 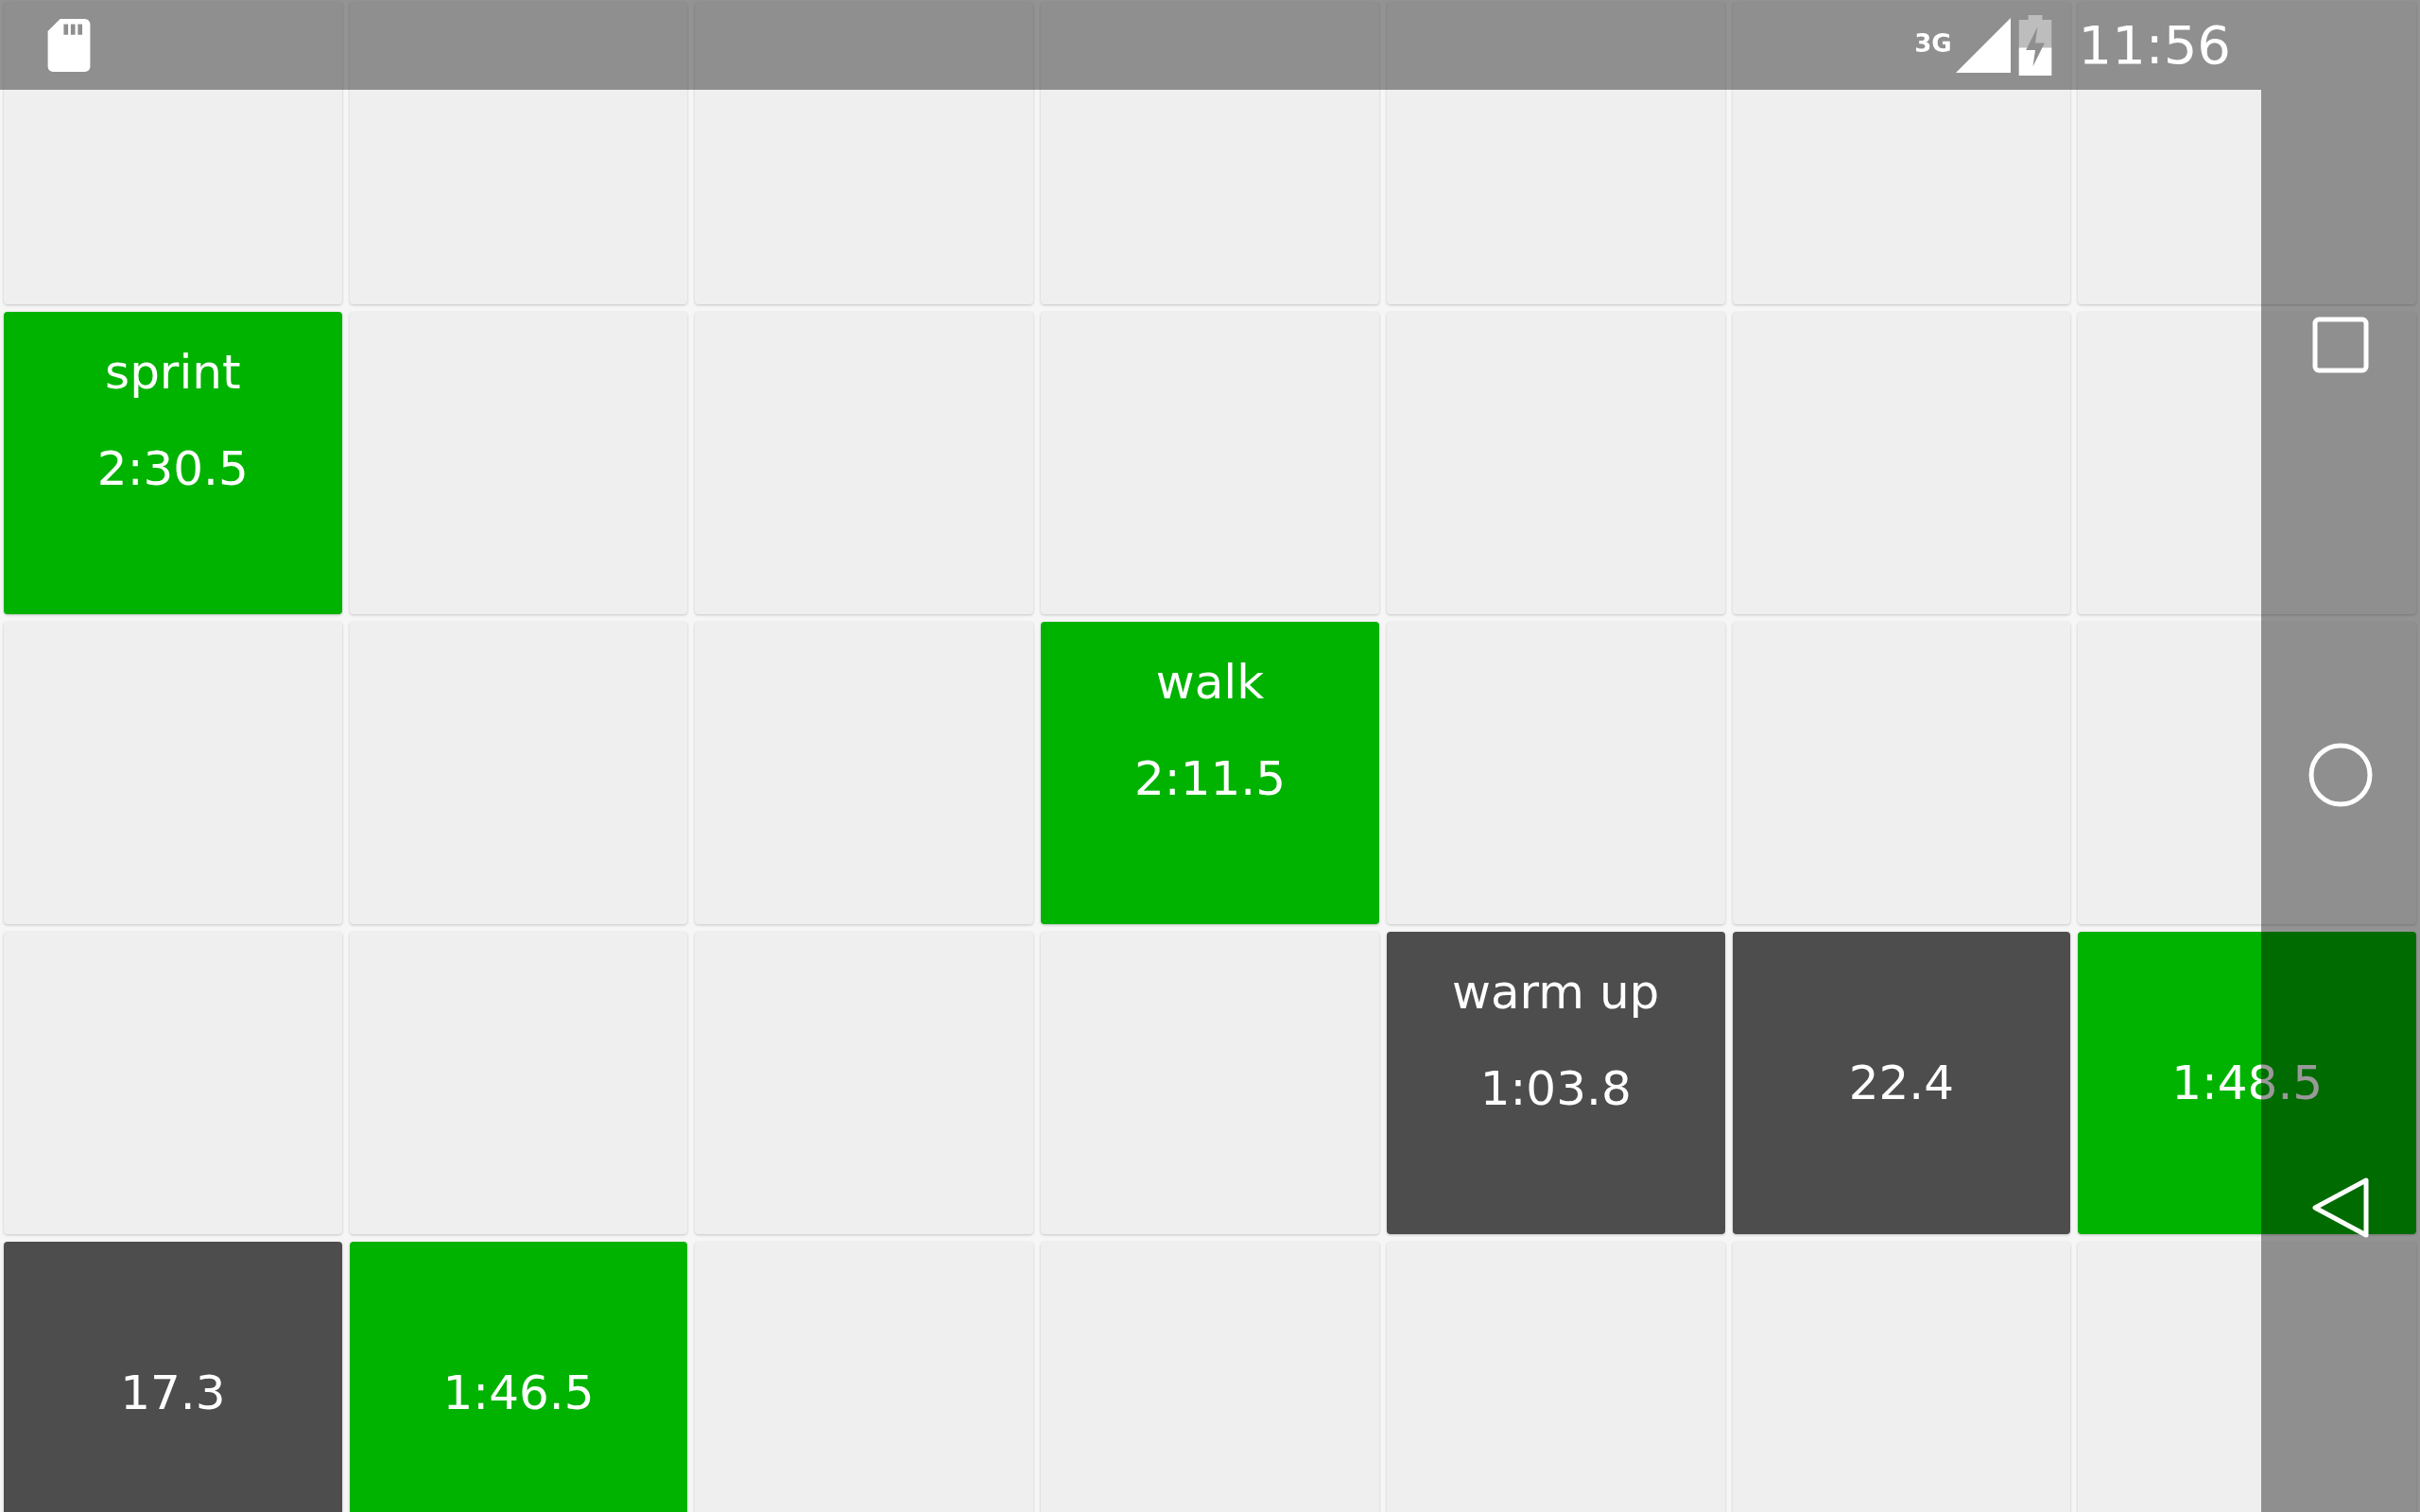 What do you see at coordinates (173, 1393) in the screenshot?
I see `tile-time: 17.3` at bounding box center [173, 1393].